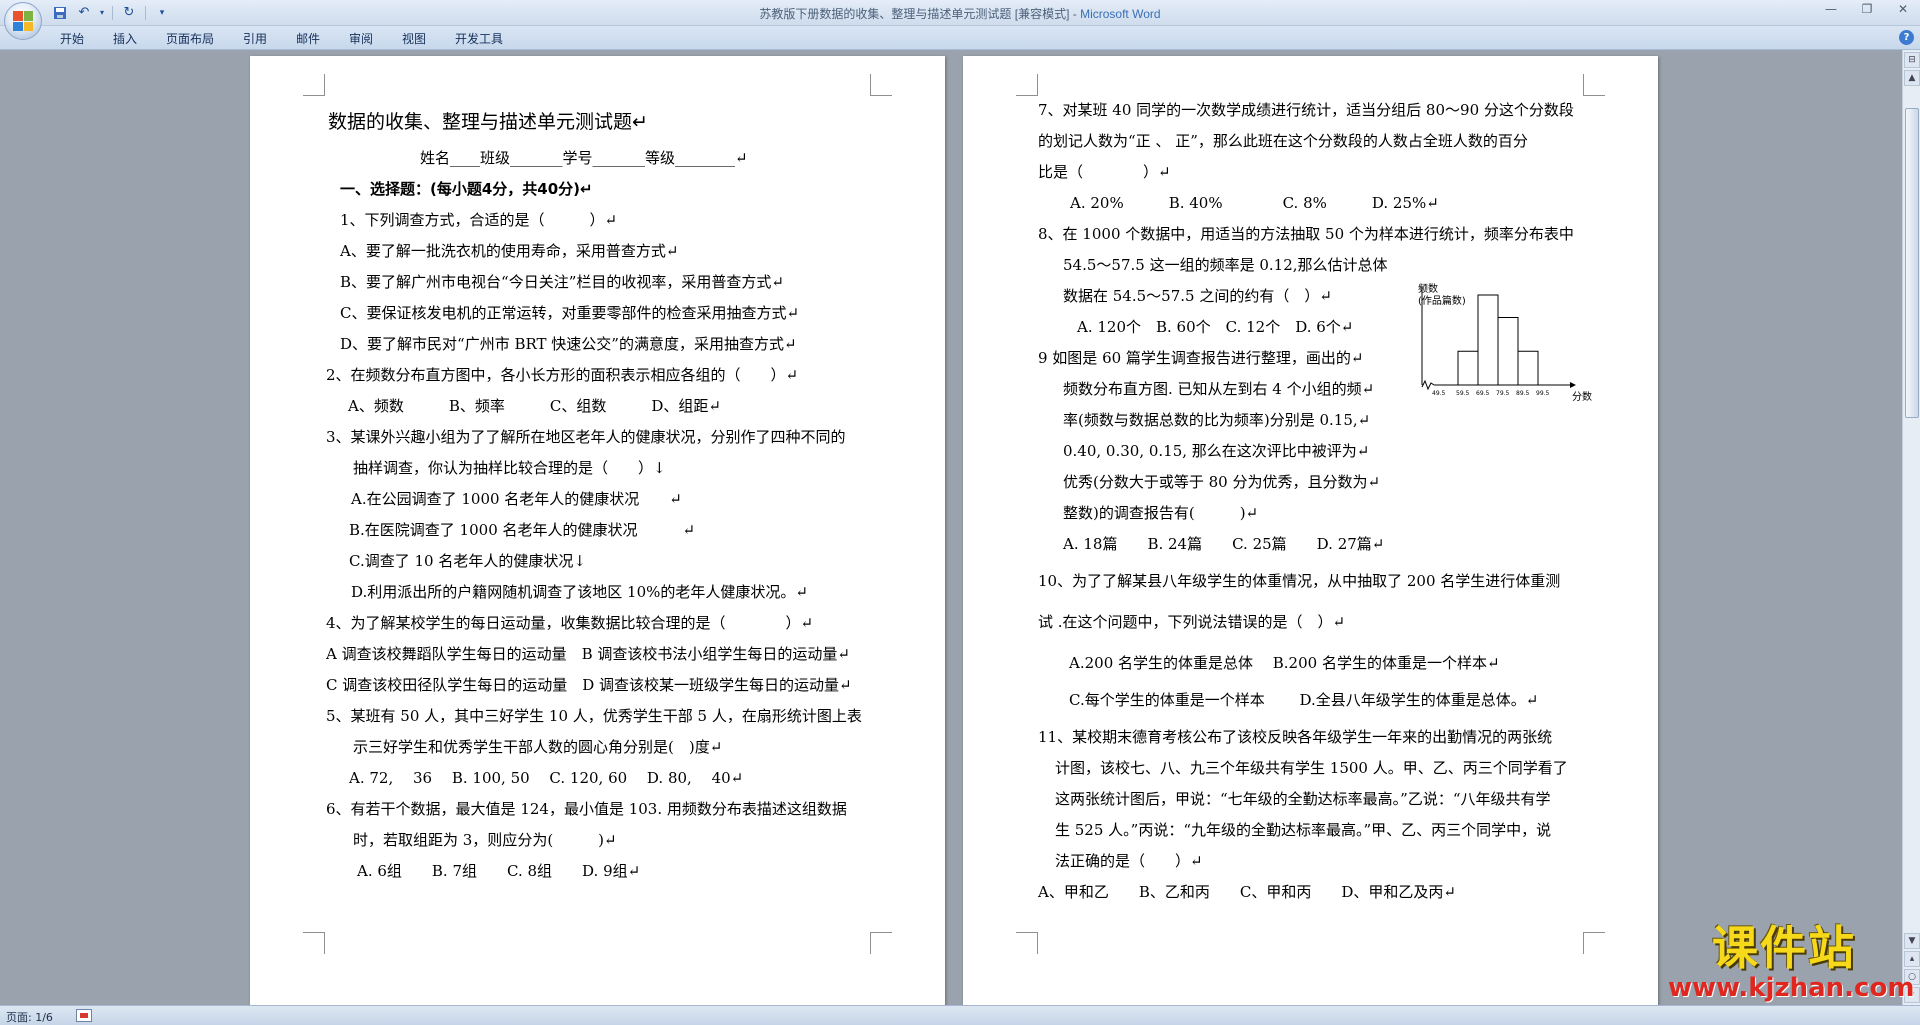  Describe the element at coordinates (1503, 393) in the screenshot. I see `histogram-tick-label: 79.5` at that location.